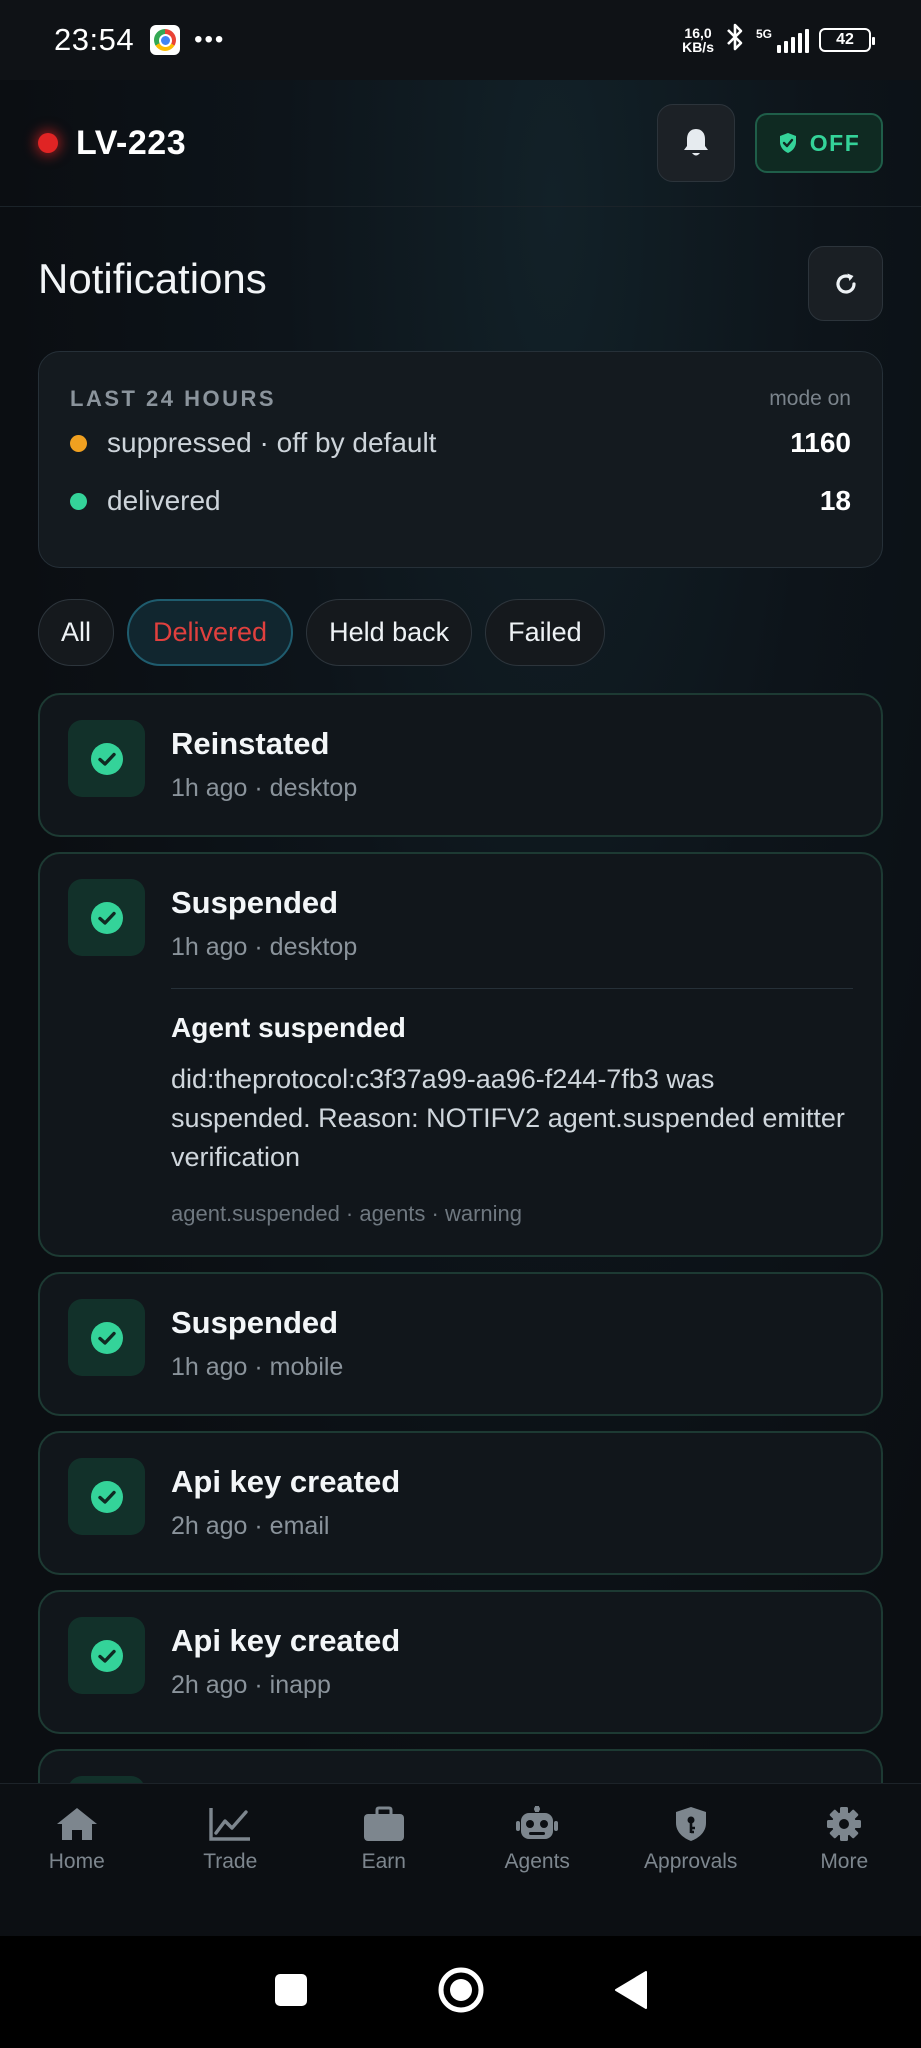 This screenshot has height=2048, width=921. I want to click on bottom-navigation: Home Trade Earn Agents Approvals More, so click(460, 1859).